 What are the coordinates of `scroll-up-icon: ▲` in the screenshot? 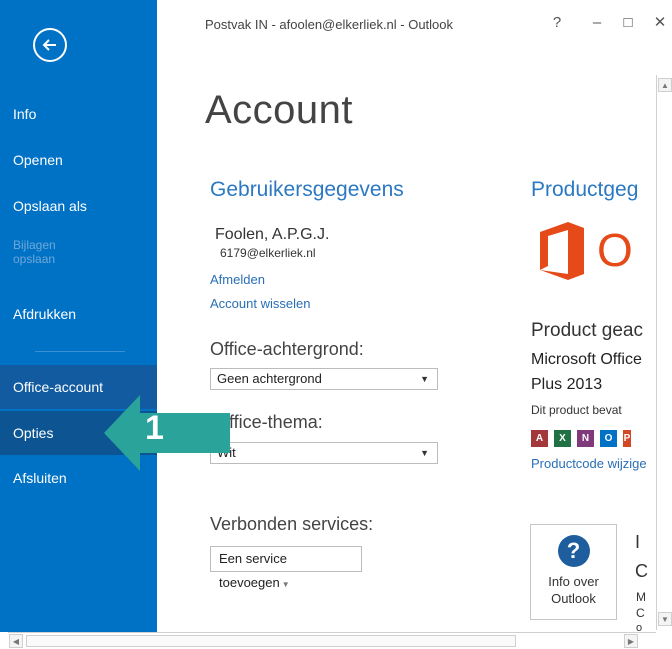 It's located at (665, 85).